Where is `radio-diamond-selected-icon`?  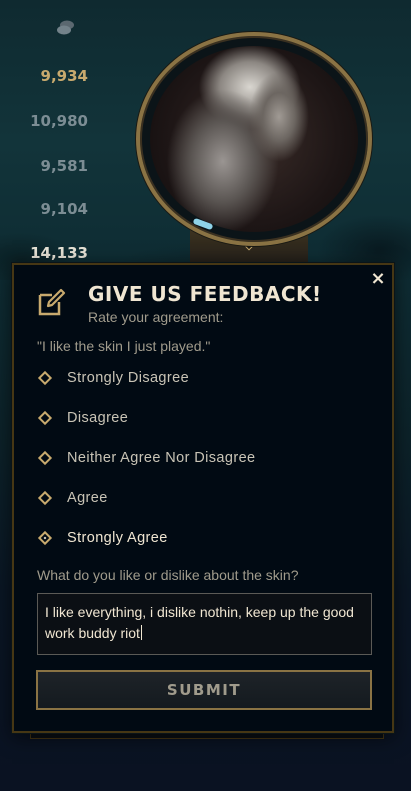
radio-diamond-selected-icon is located at coordinates (45, 538).